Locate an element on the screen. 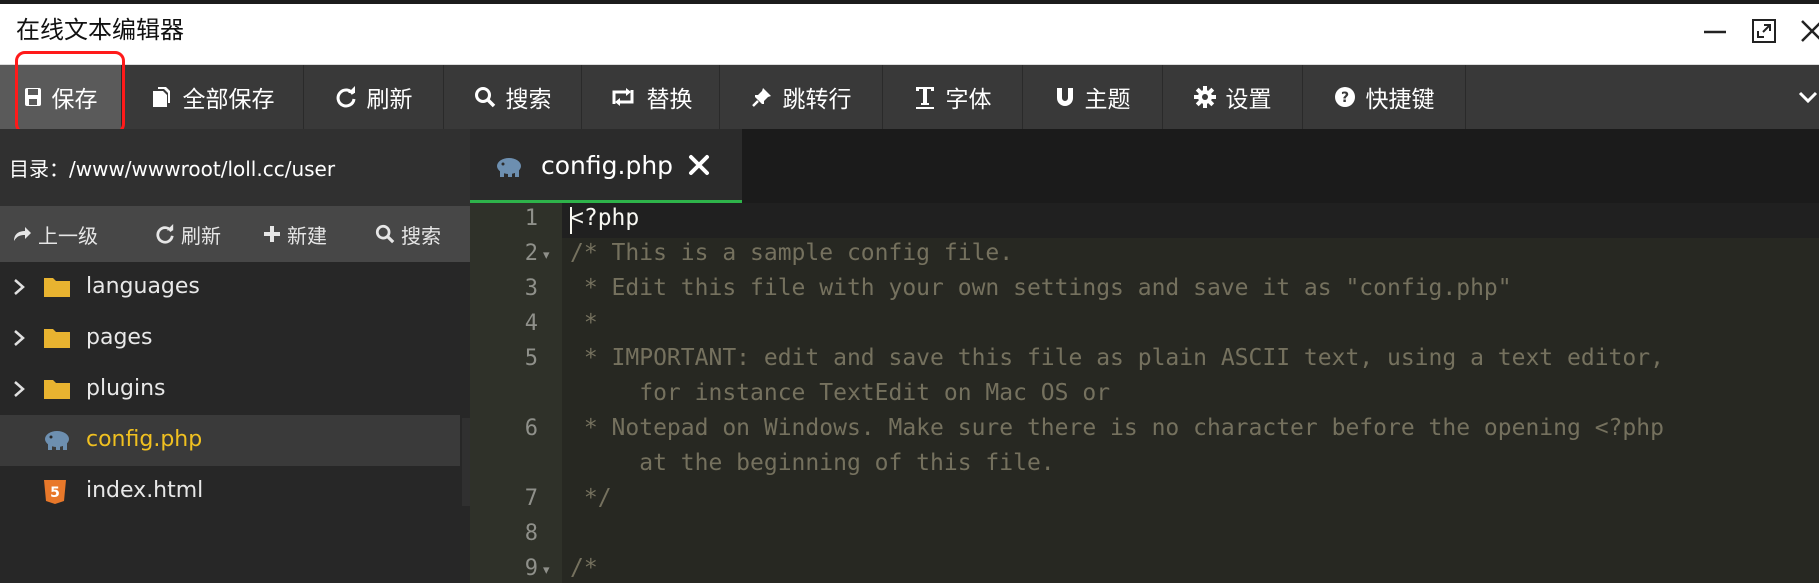  code-line: * is located at coordinates (584, 323).